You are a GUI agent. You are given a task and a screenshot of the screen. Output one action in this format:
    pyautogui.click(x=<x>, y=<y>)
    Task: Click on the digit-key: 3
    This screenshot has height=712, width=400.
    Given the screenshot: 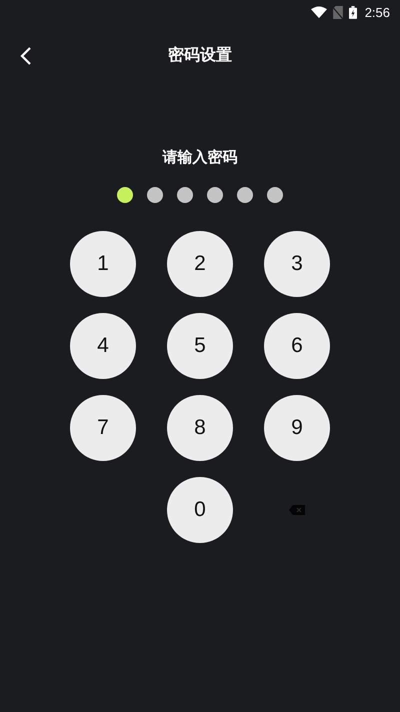 What is the action you would take?
    pyautogui.click(x=297, y=264)
    